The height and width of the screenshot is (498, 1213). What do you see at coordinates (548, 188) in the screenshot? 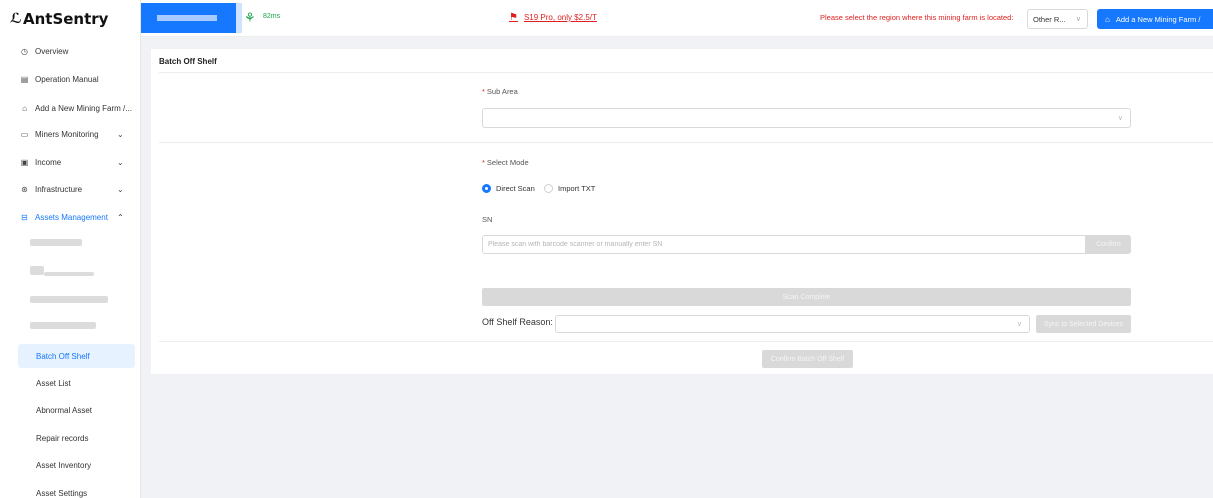
I see `radio-unchecked-icon` at bounding box center [548, 188].